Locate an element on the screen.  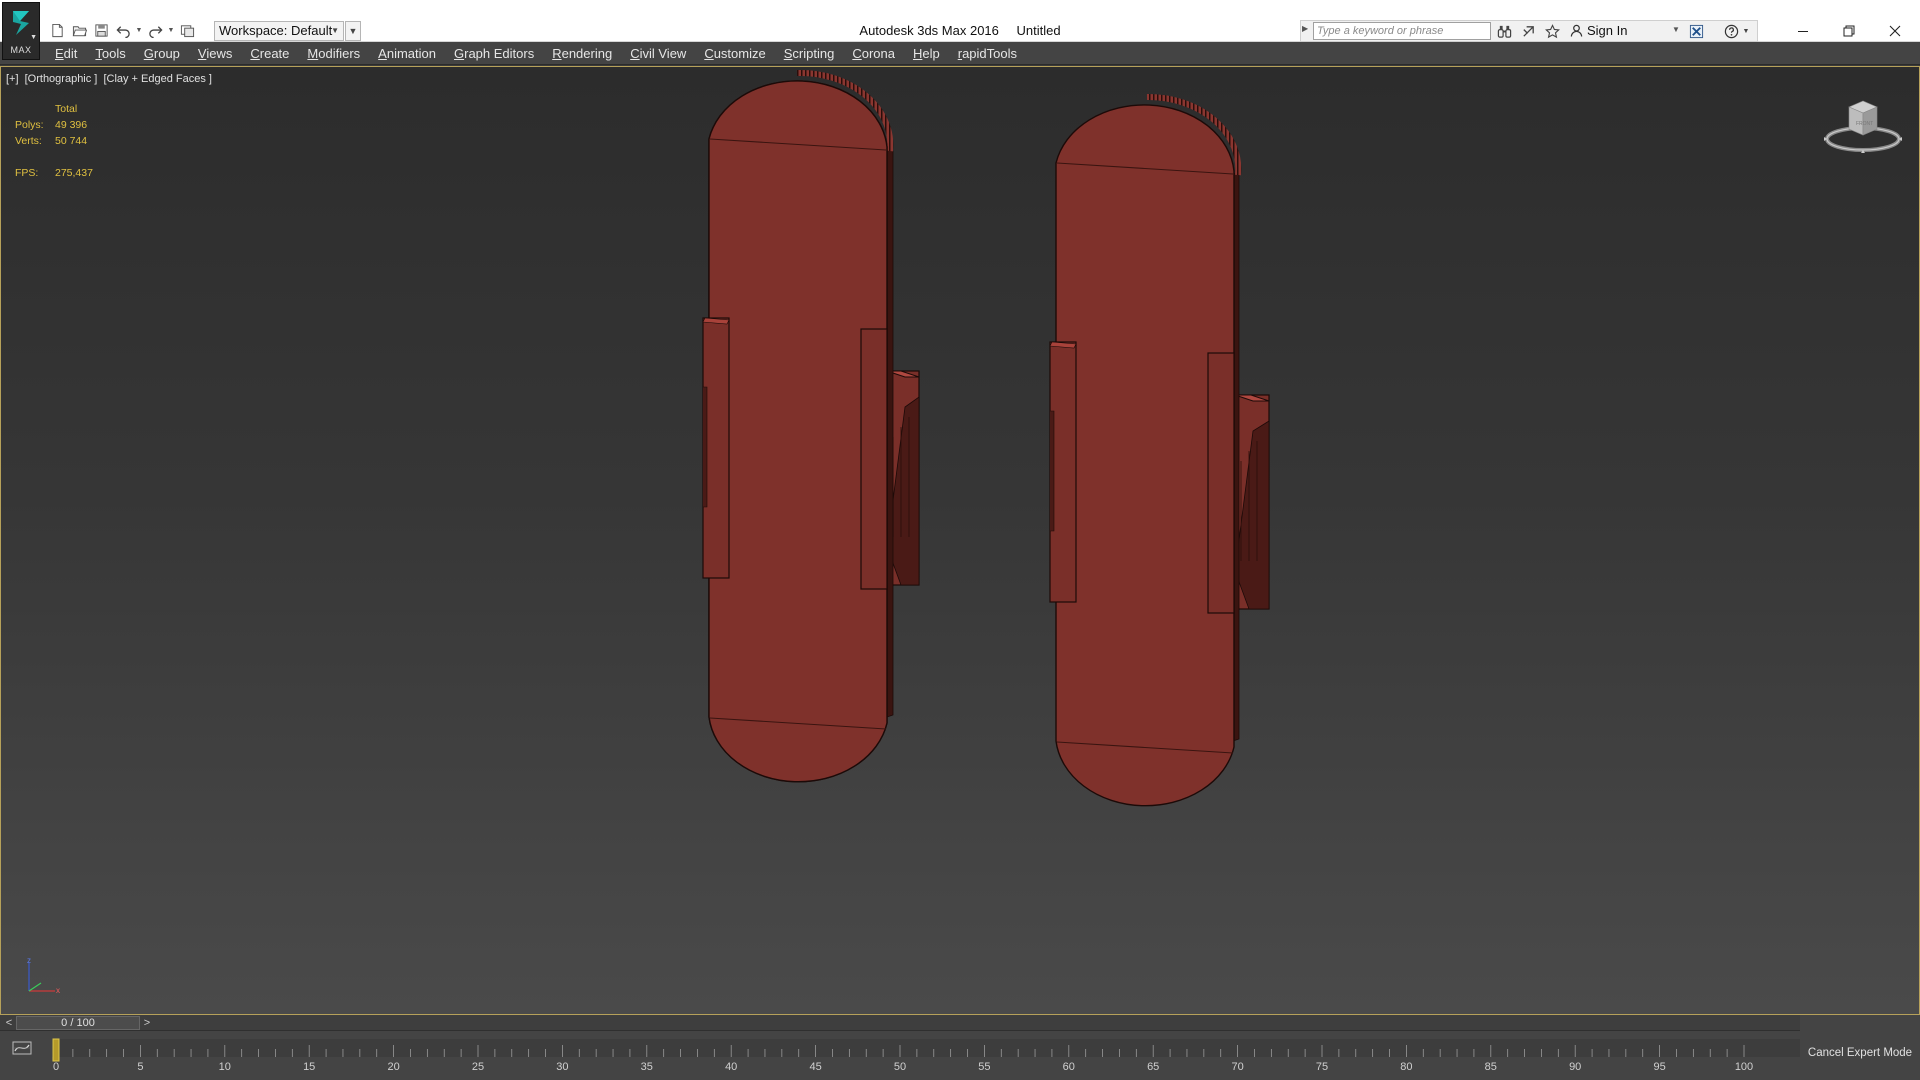
menu-rapidtools: rapidTools is located at coordinates (987, 53).